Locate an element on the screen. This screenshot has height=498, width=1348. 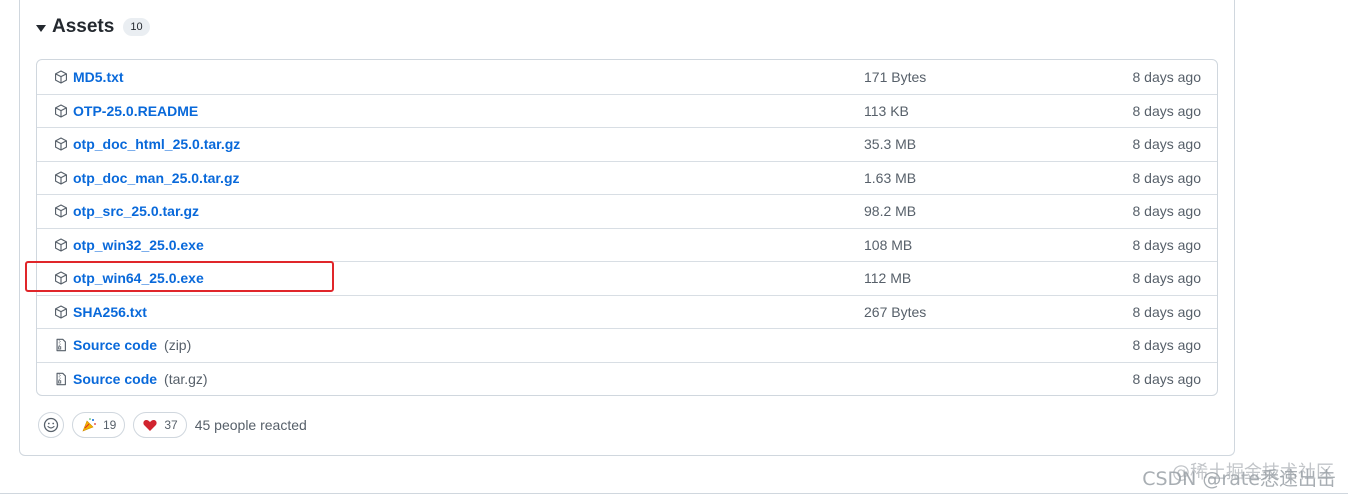
asset-name: MD5.txt is located at coordinates (98, 76).